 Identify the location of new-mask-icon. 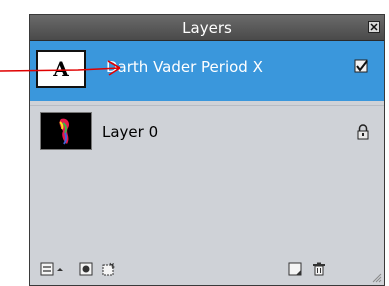
(86, 269).